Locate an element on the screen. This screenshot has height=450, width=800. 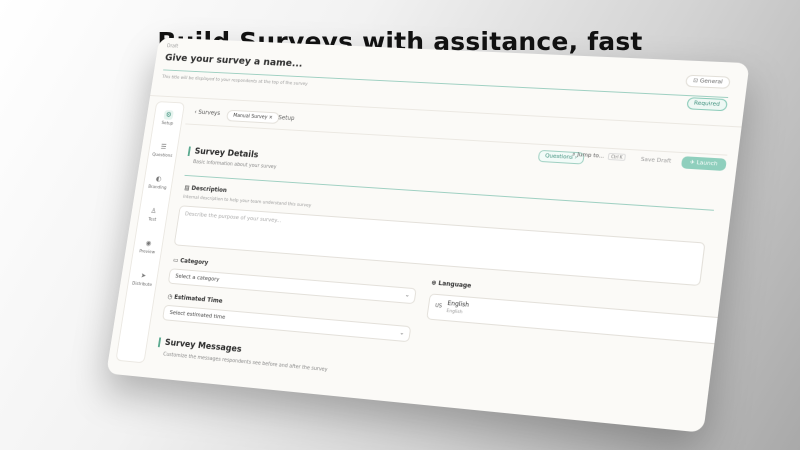
language-native-name: English is located at coordinates (454, 312).